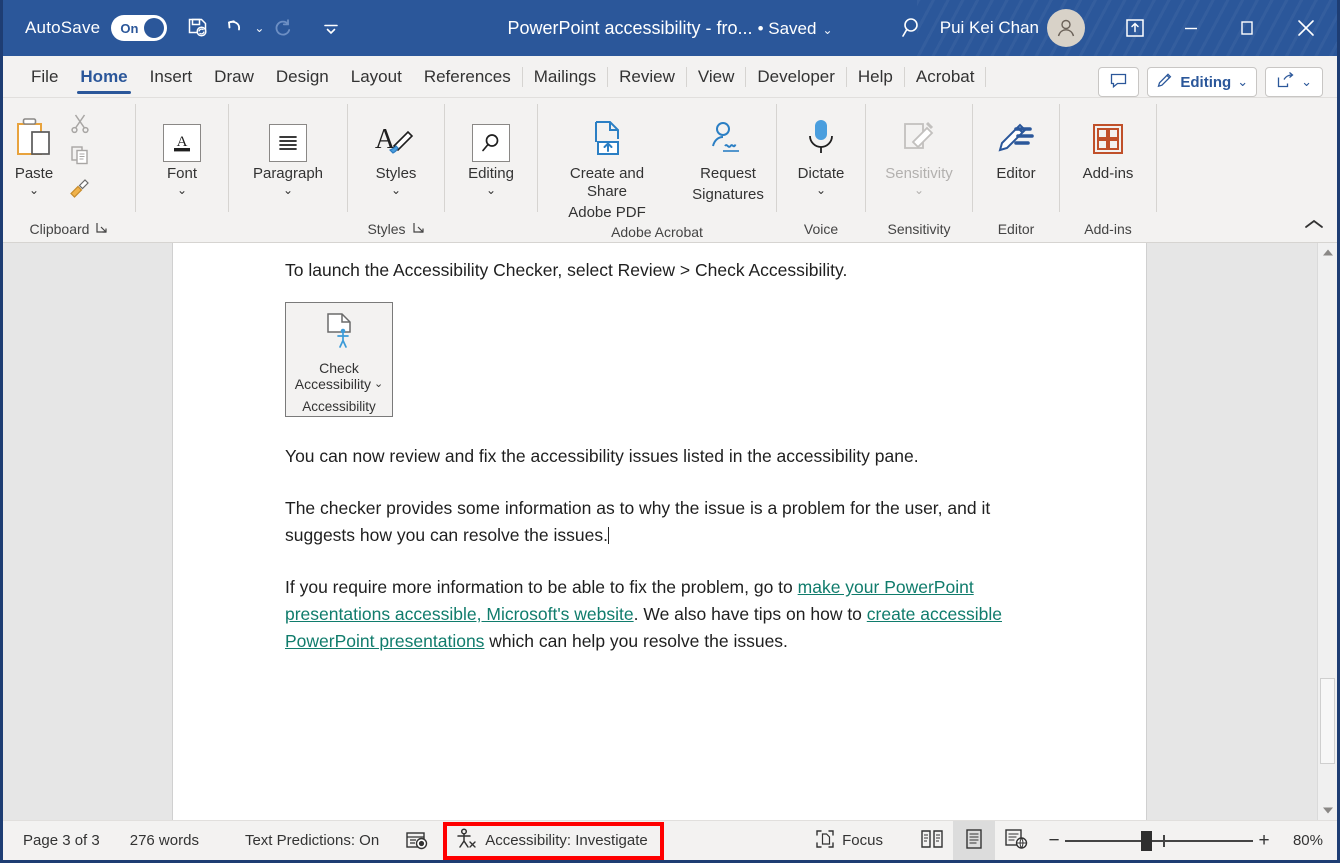  Describe the element at coordinates (467, 77) in the screenshot. I see `tab-references: References` at that location.